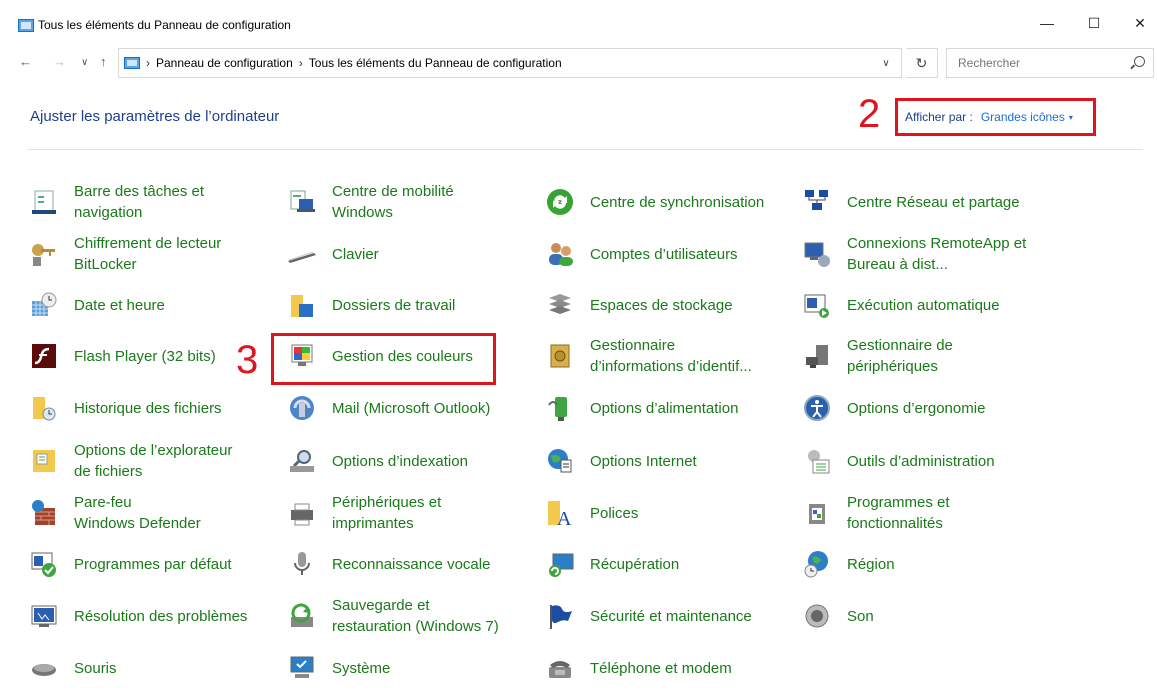  What do you see at coordinates (661, 305) in the screenshot?
I see `item-label: Espaces de stockage` at bounding box center [661, 305].